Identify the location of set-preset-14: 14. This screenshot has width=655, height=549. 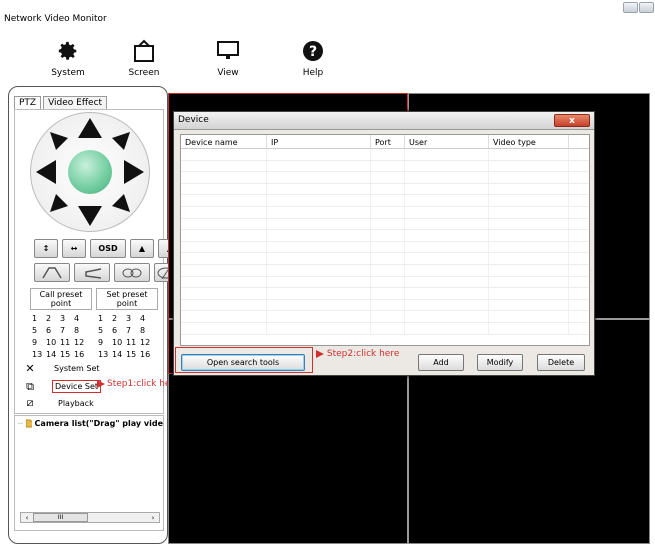
(119, 354).